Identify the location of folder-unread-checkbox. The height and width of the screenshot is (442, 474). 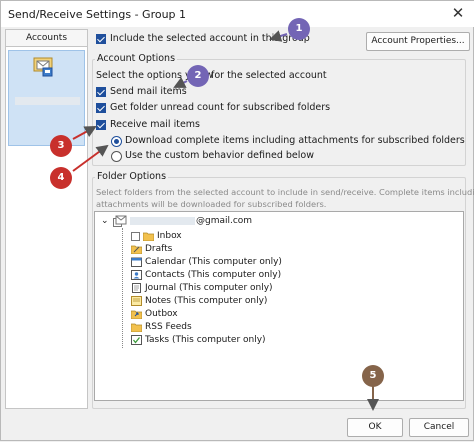
(101, 108).